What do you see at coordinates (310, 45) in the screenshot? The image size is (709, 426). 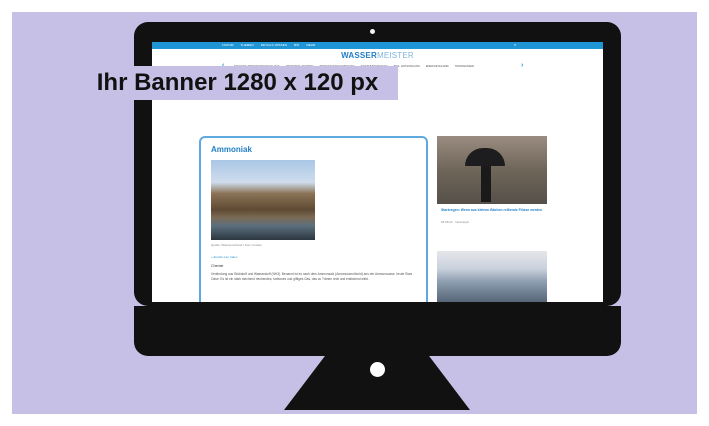 I see `top-nav-item: MEHR` at bounding box center [310, 45].